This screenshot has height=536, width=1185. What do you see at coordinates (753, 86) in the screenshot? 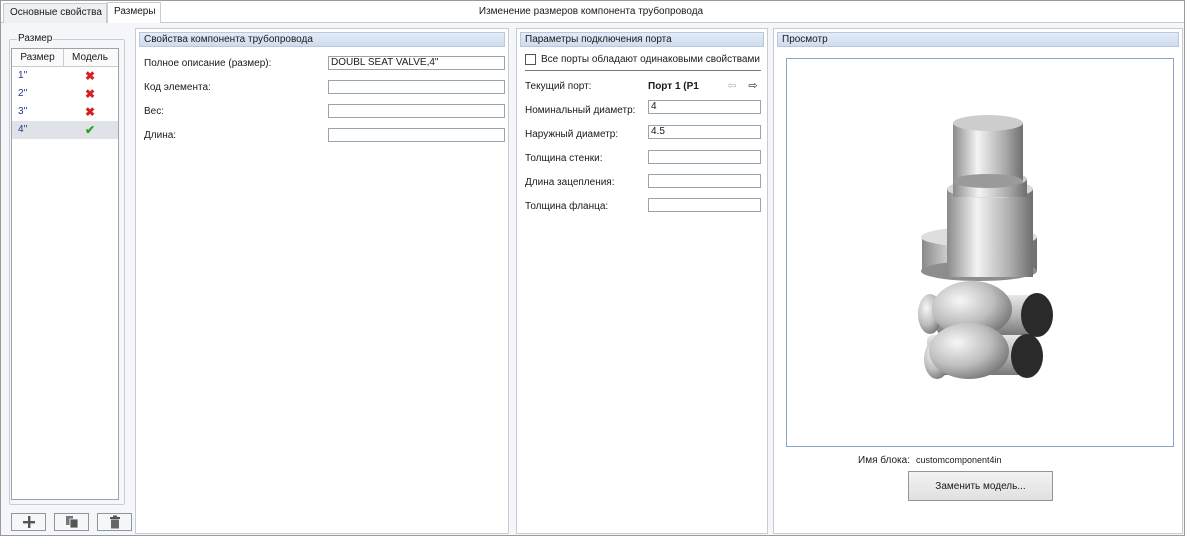
I see `next-port-arrow-icon: ⇨` at bounding box center [753, 86].